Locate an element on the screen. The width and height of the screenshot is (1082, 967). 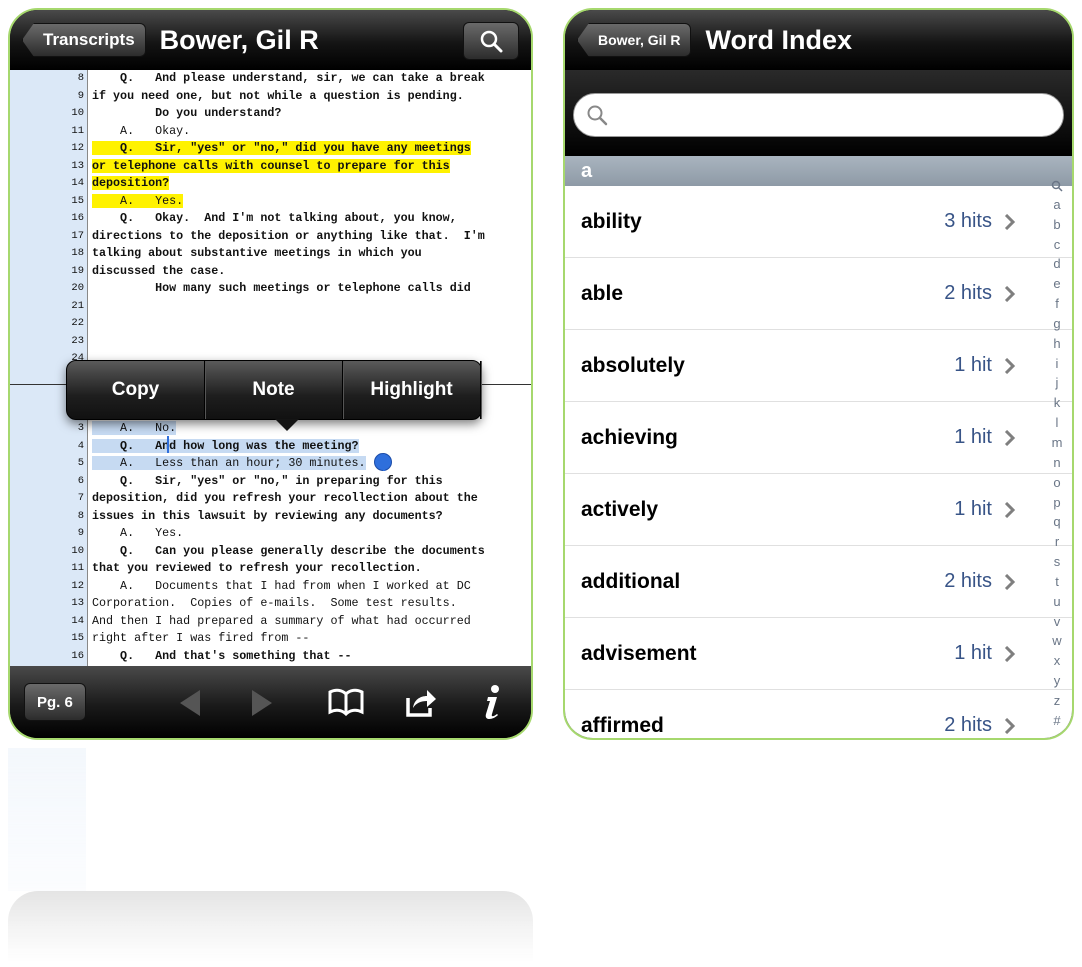
bottom-toolbar: Pg. 6 is located at coordinates (270, 702).